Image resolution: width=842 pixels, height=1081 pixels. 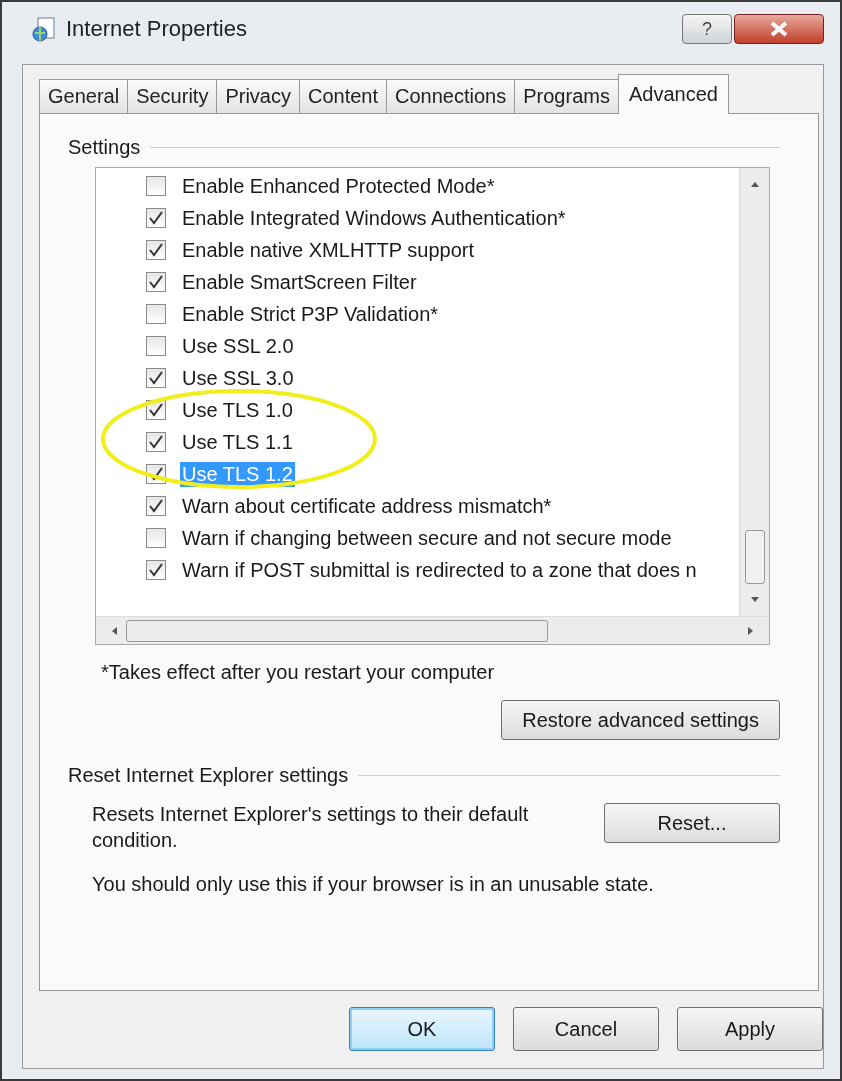 I want to click on tab: Privacy, so click(x=258, y=96).